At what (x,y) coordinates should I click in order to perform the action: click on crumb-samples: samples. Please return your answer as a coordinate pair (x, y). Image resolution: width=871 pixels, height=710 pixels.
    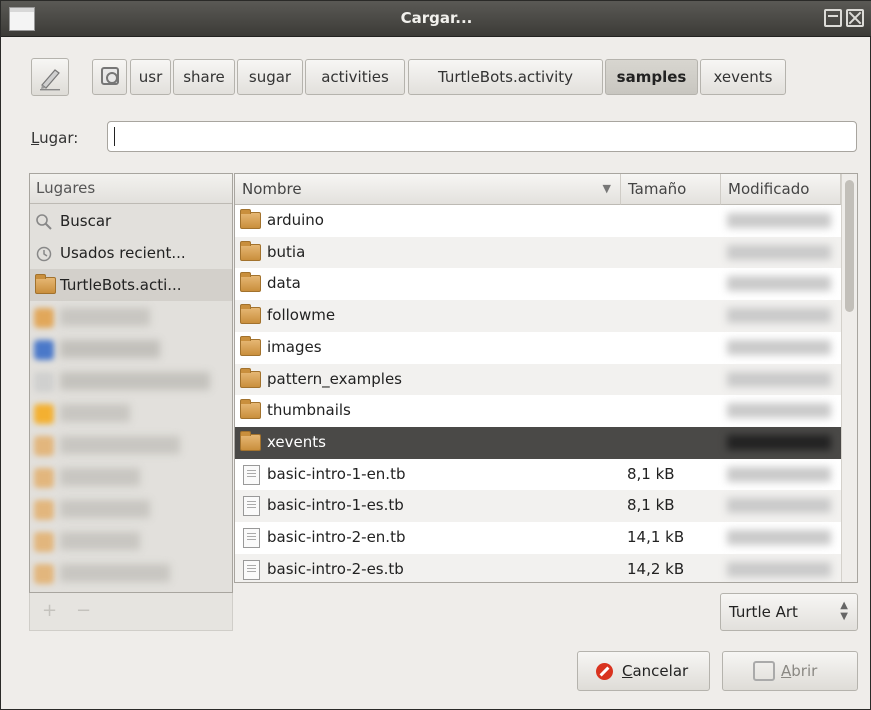
    Looking at the image, I should click on (651, 77).